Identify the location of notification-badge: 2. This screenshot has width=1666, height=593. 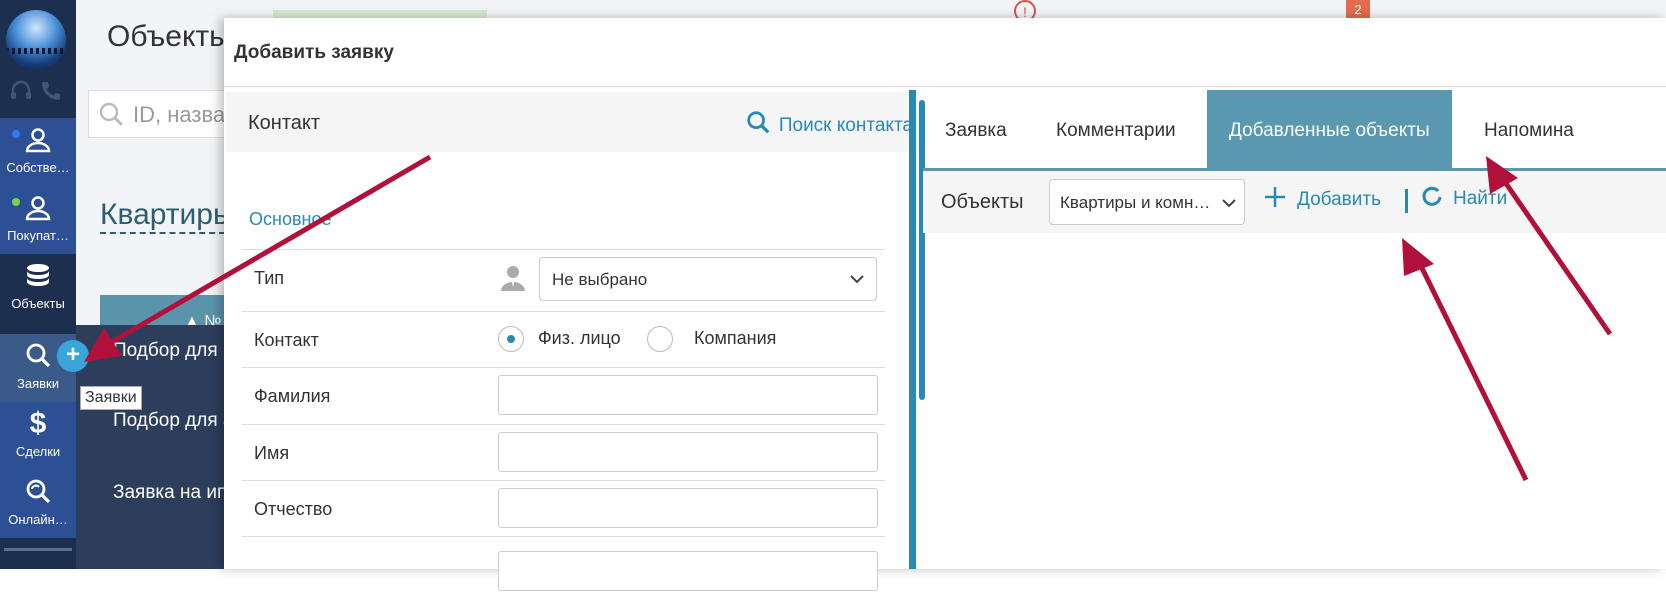
(1358, 10).